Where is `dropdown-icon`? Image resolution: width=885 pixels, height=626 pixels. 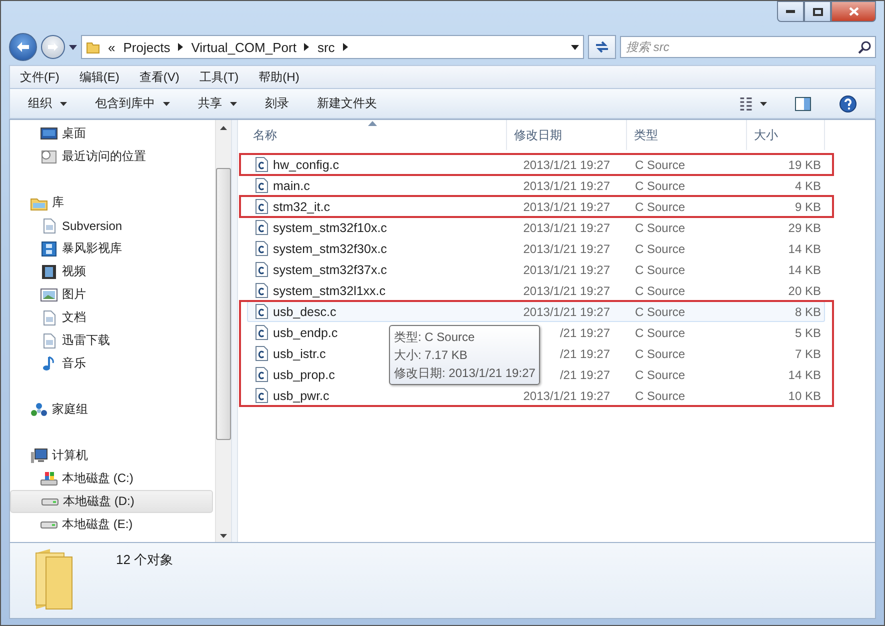
dropdown-icon is located at coordinates (575, 47).